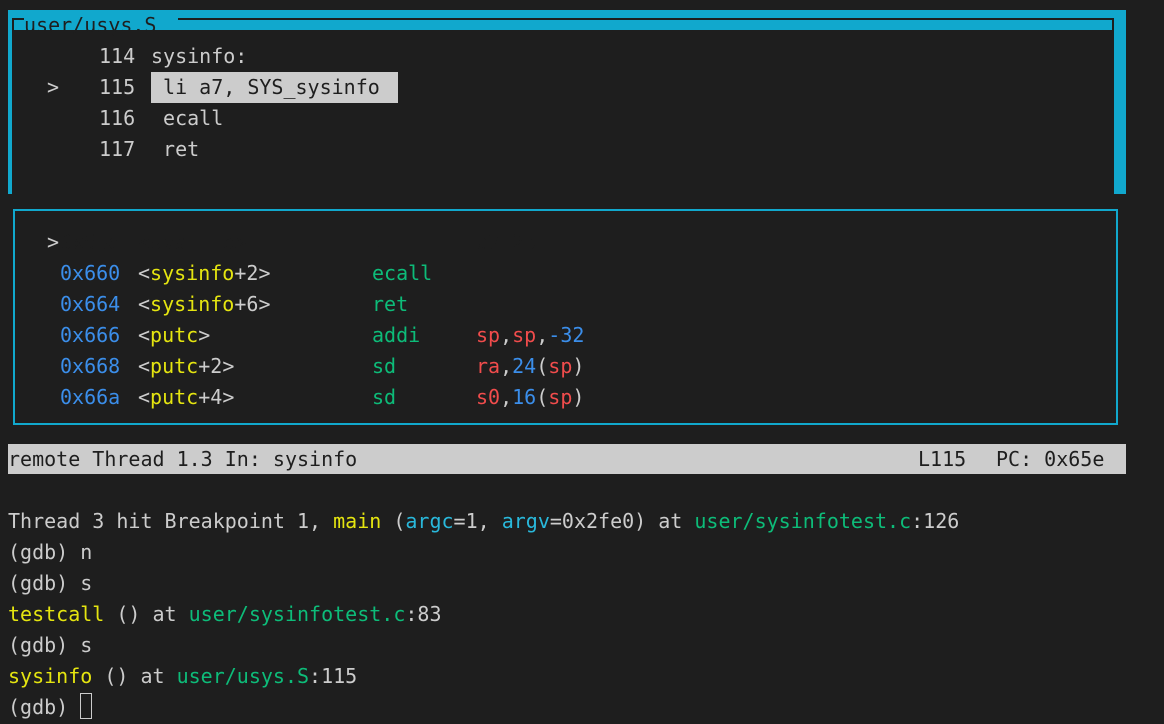 This screenshot has height=724, width=1164. What do you see at coordinates (243, 676) in the screenshot?
I see `file-path: user/usys.S` at bounding box center [243, 676].